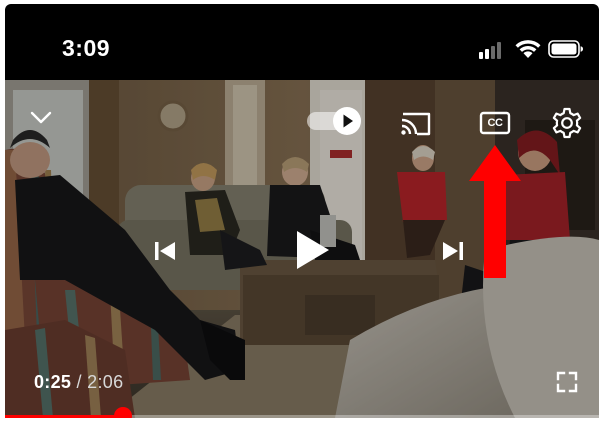  I want to click on progress-fill, so click(64, 416).